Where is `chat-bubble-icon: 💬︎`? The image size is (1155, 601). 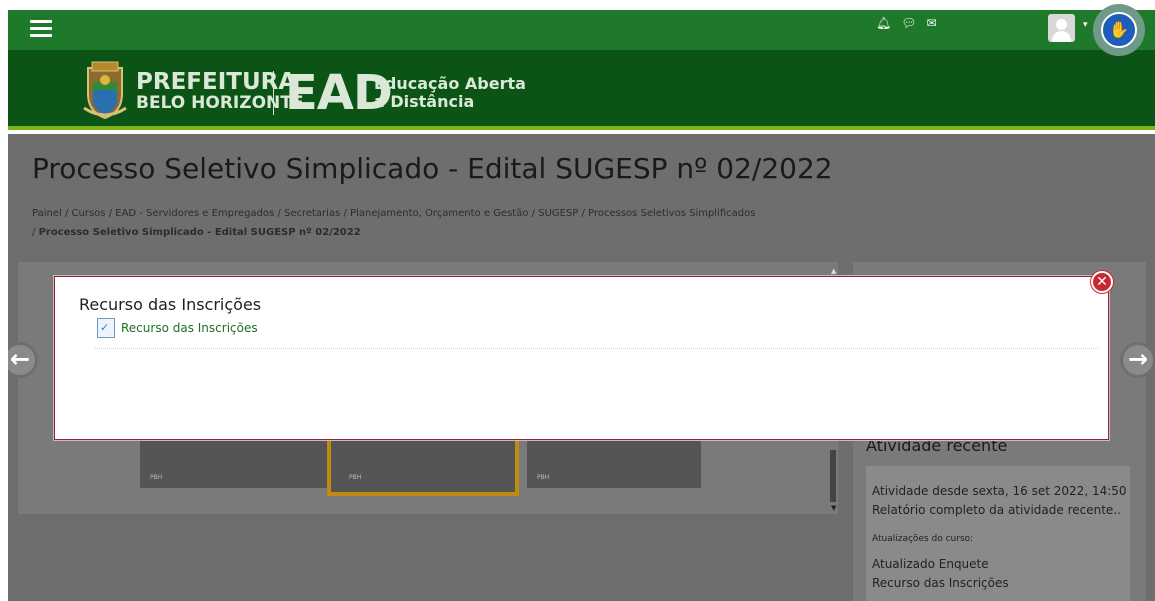
chat-bubble-icon: 💬︎ is located at coordinates (908, 23).